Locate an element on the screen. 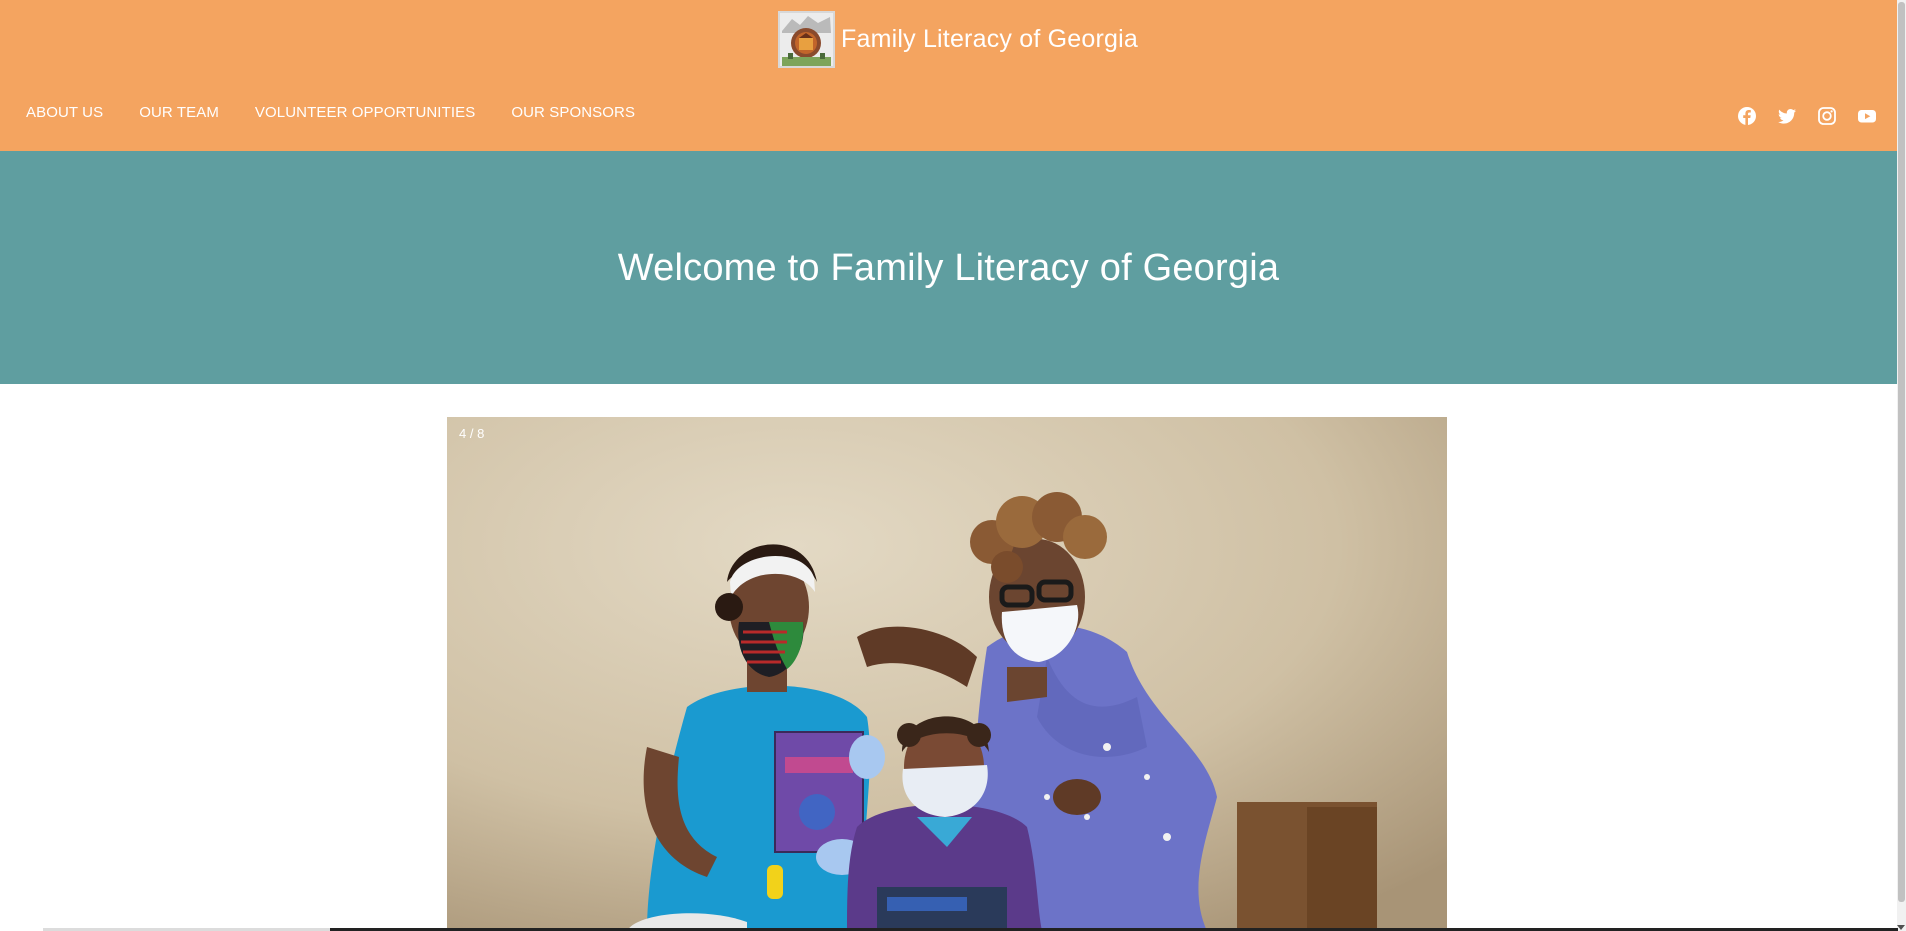  nav-item-about-us: ABOUT US is located at coordinates (82, 112).